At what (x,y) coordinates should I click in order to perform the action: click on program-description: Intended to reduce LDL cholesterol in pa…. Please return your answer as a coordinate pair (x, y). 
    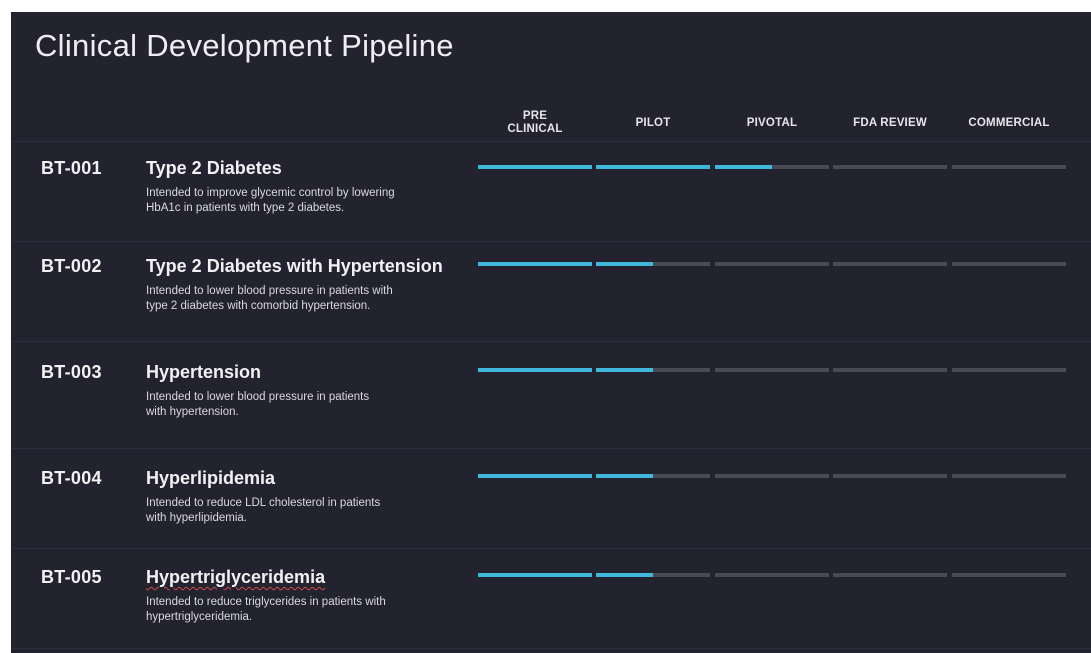
    Looking at the image, I should click on (296, 511).